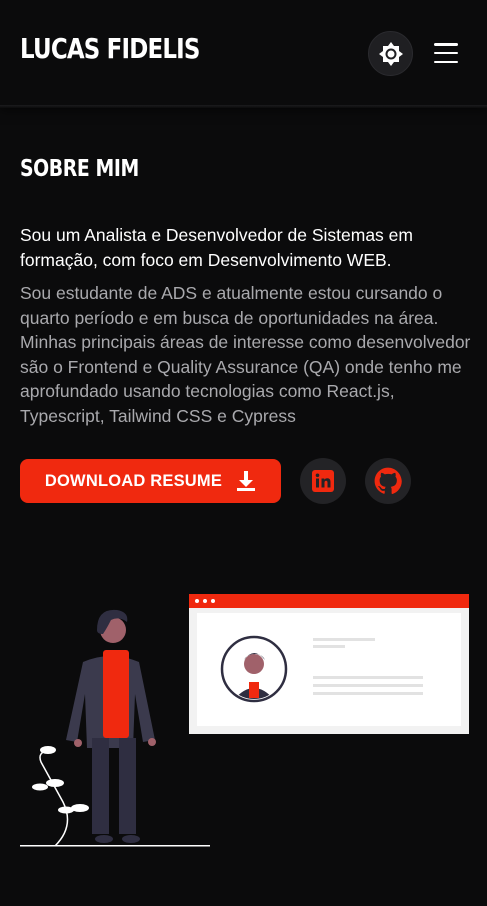 The width and height of the screenshot is (487, 906). I want to click on browser-window-graphic, so click(329, 664).